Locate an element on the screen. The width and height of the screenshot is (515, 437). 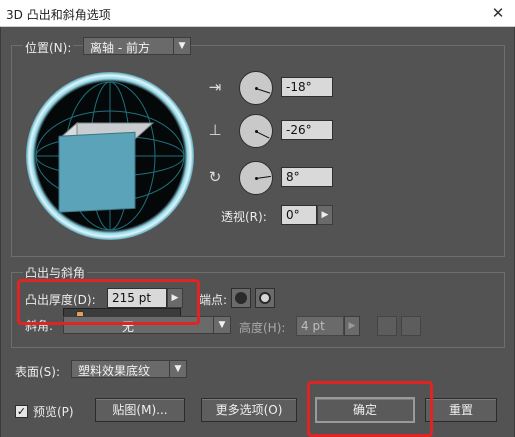
bevel-in-icon is located at coordinates (411, 326).